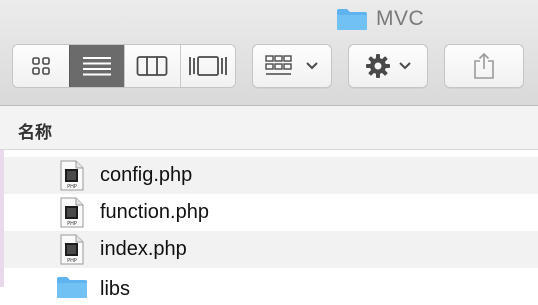  I want to click on columns-icon, so click(152, 66).